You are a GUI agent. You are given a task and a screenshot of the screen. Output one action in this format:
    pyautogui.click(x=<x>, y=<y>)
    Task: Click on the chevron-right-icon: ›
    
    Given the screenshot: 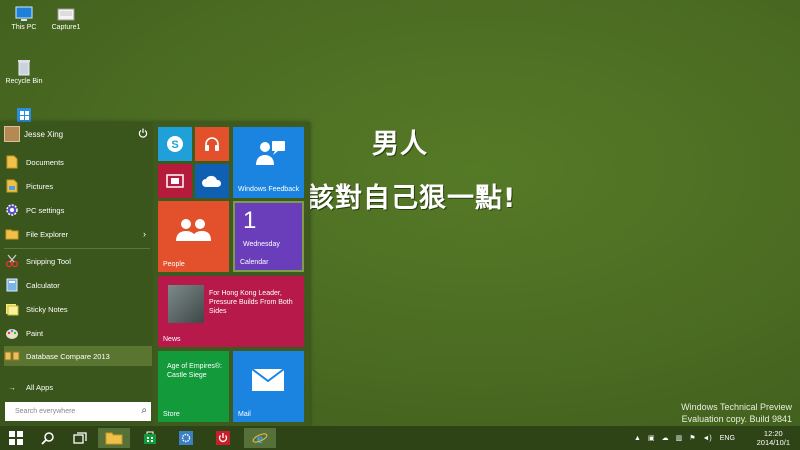 What is the action you would take?
    pyautogui.click(x=144, y=234)
    